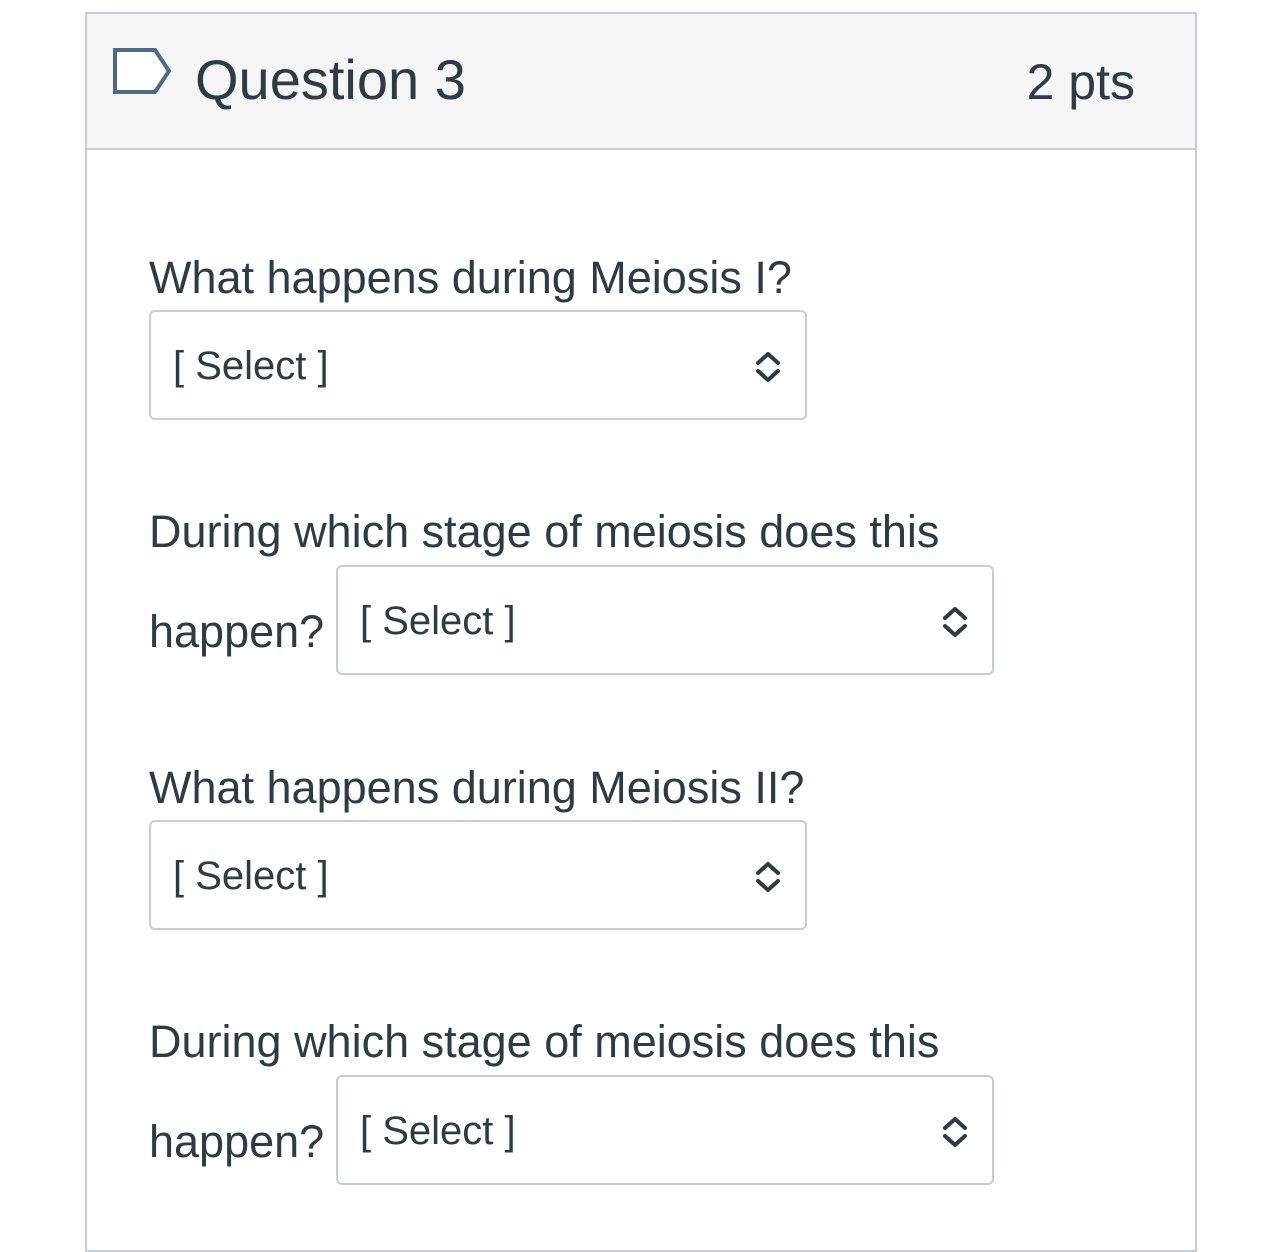 The height and width of the screenshot is (1252, 1284). Describe the element at coordinates (237, 631) in the screenshot. I see `prompt-stage-1-line2: happen?` at that location.